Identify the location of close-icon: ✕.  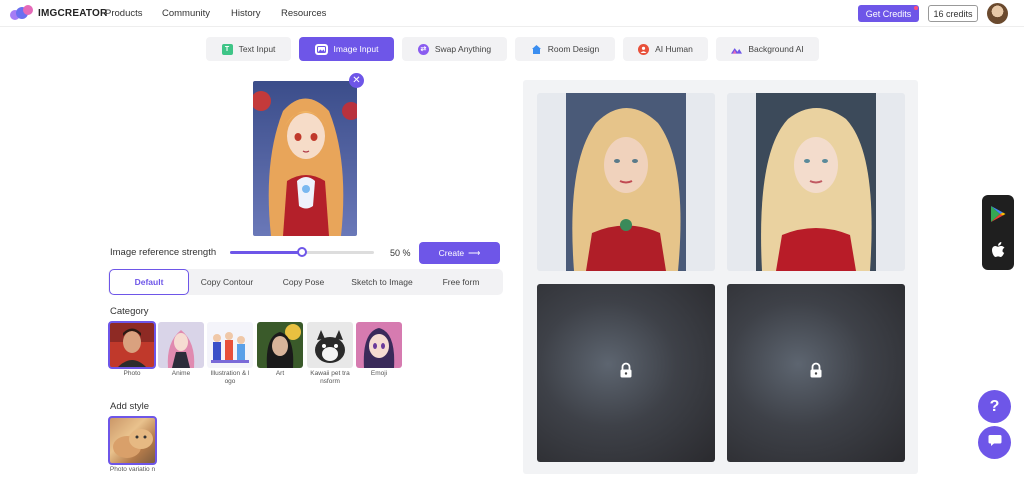
(356, 80).